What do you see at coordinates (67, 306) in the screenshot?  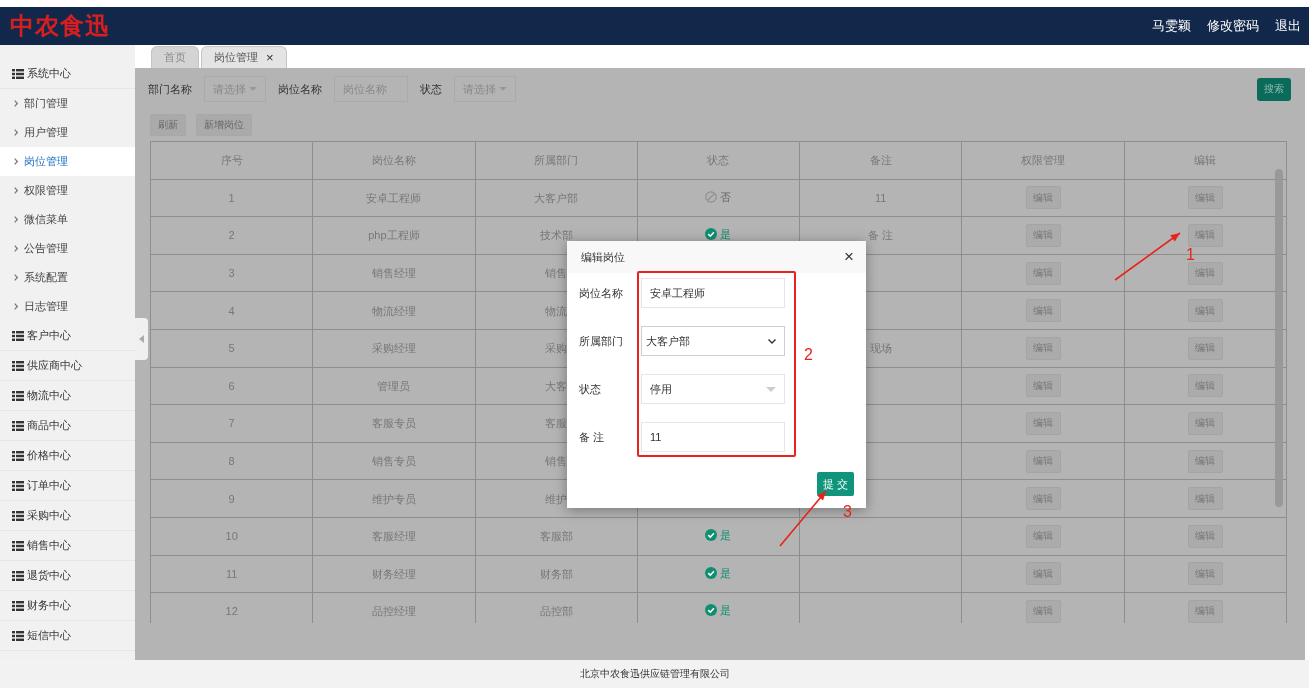 I see `sidebar-item: 日志管理` at bounding box center [67, 306].